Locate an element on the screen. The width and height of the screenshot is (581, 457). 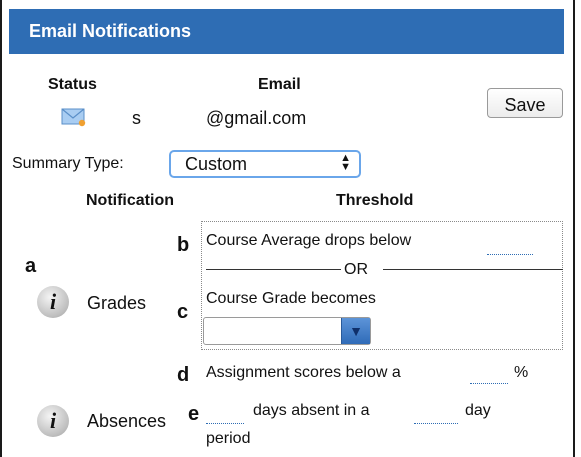
threshold-column-header: Threshold is located at coordinates (375, 200).